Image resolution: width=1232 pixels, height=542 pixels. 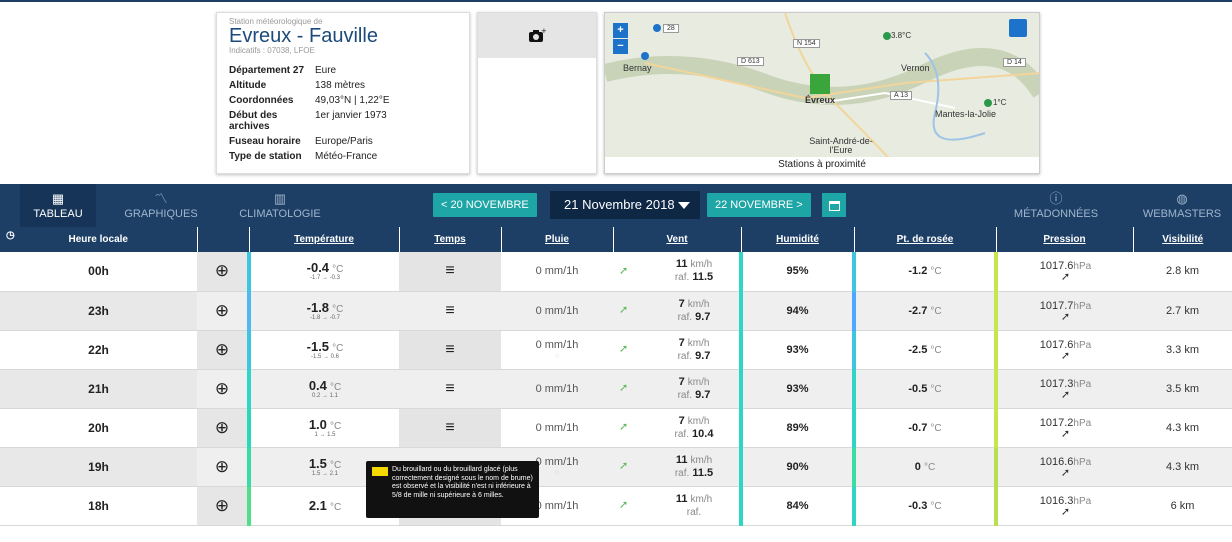 What do you see at coordinates (671, 28) in the screenshot?
I see `road-label: 28` at bounding box center [671, 28].